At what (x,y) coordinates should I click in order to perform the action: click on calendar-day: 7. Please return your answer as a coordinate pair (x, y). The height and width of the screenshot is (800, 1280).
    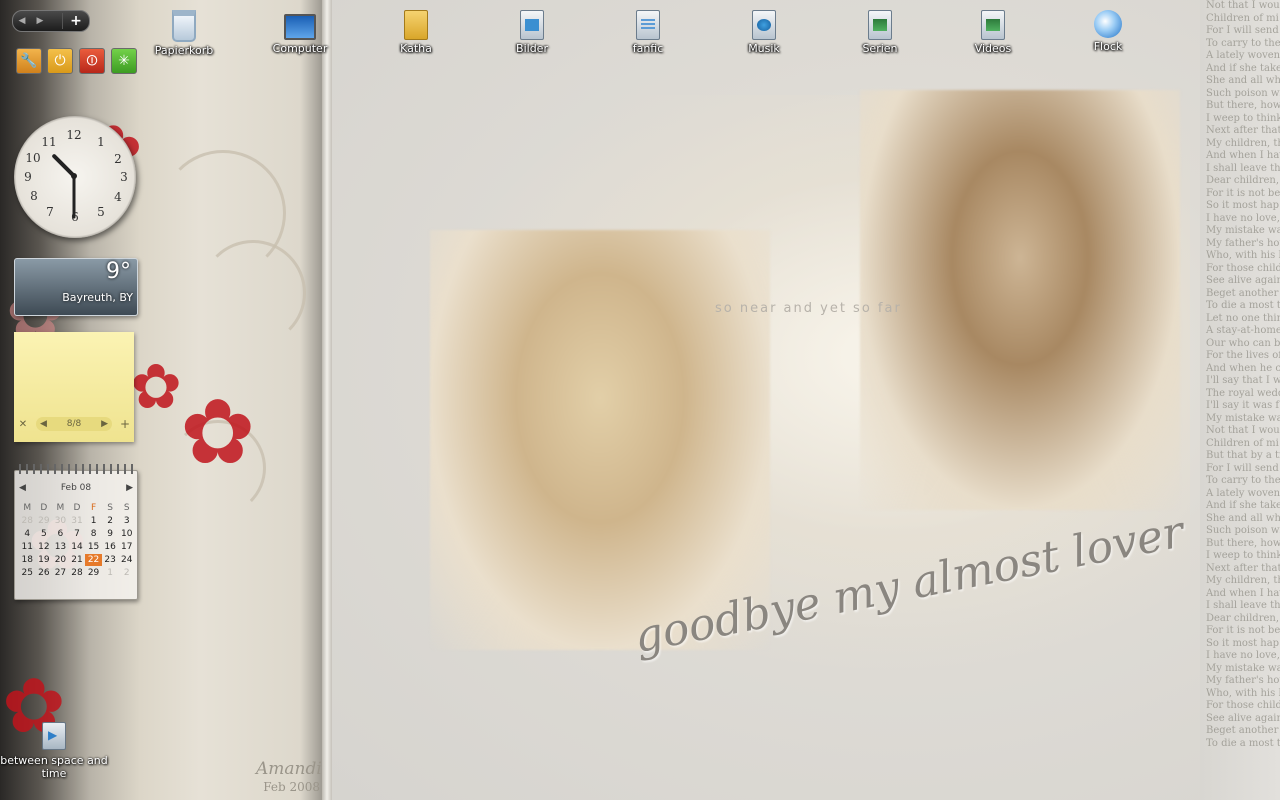
    Looking at the image, I should click on (77, 534).